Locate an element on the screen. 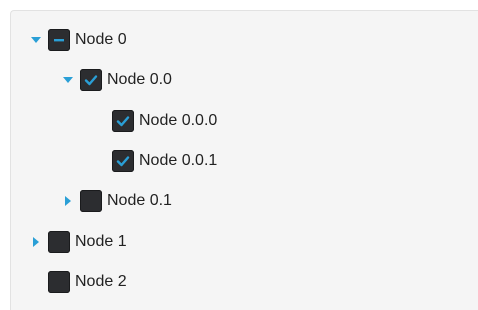  tree-node-0-0-0: Node 0.0.0 is located at coordinates (155, 121).